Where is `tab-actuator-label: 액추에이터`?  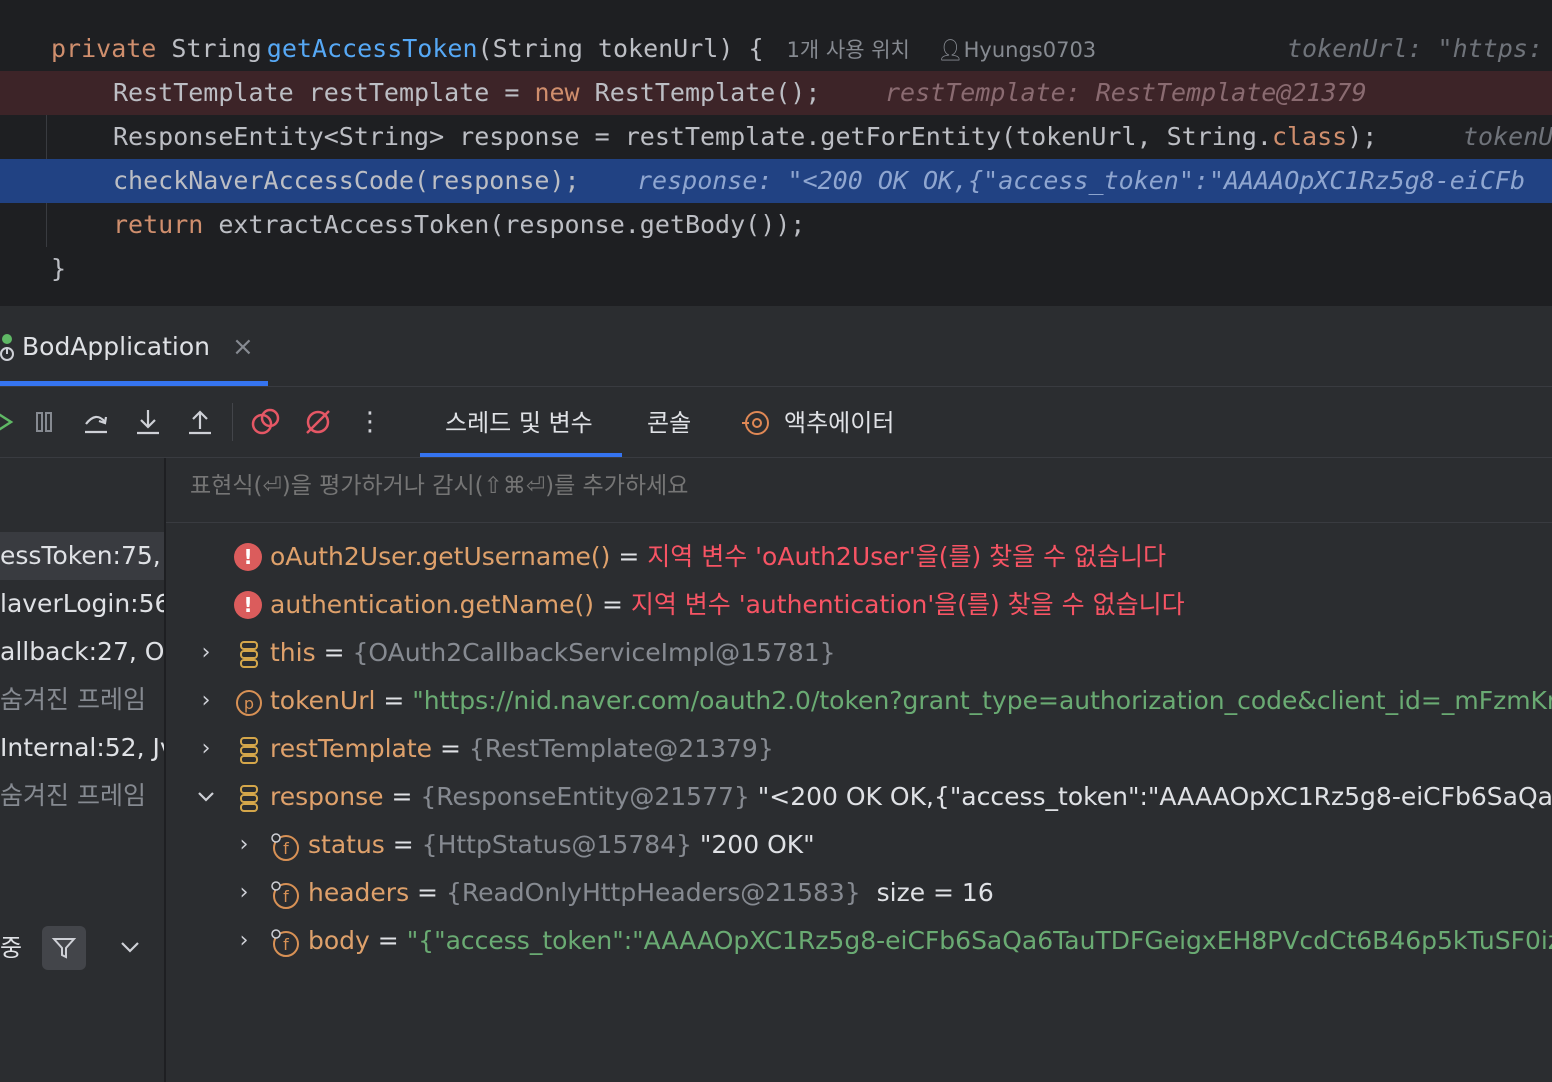 tab-actuator-label: 액추에이터 is located at coordinates (839, 423).